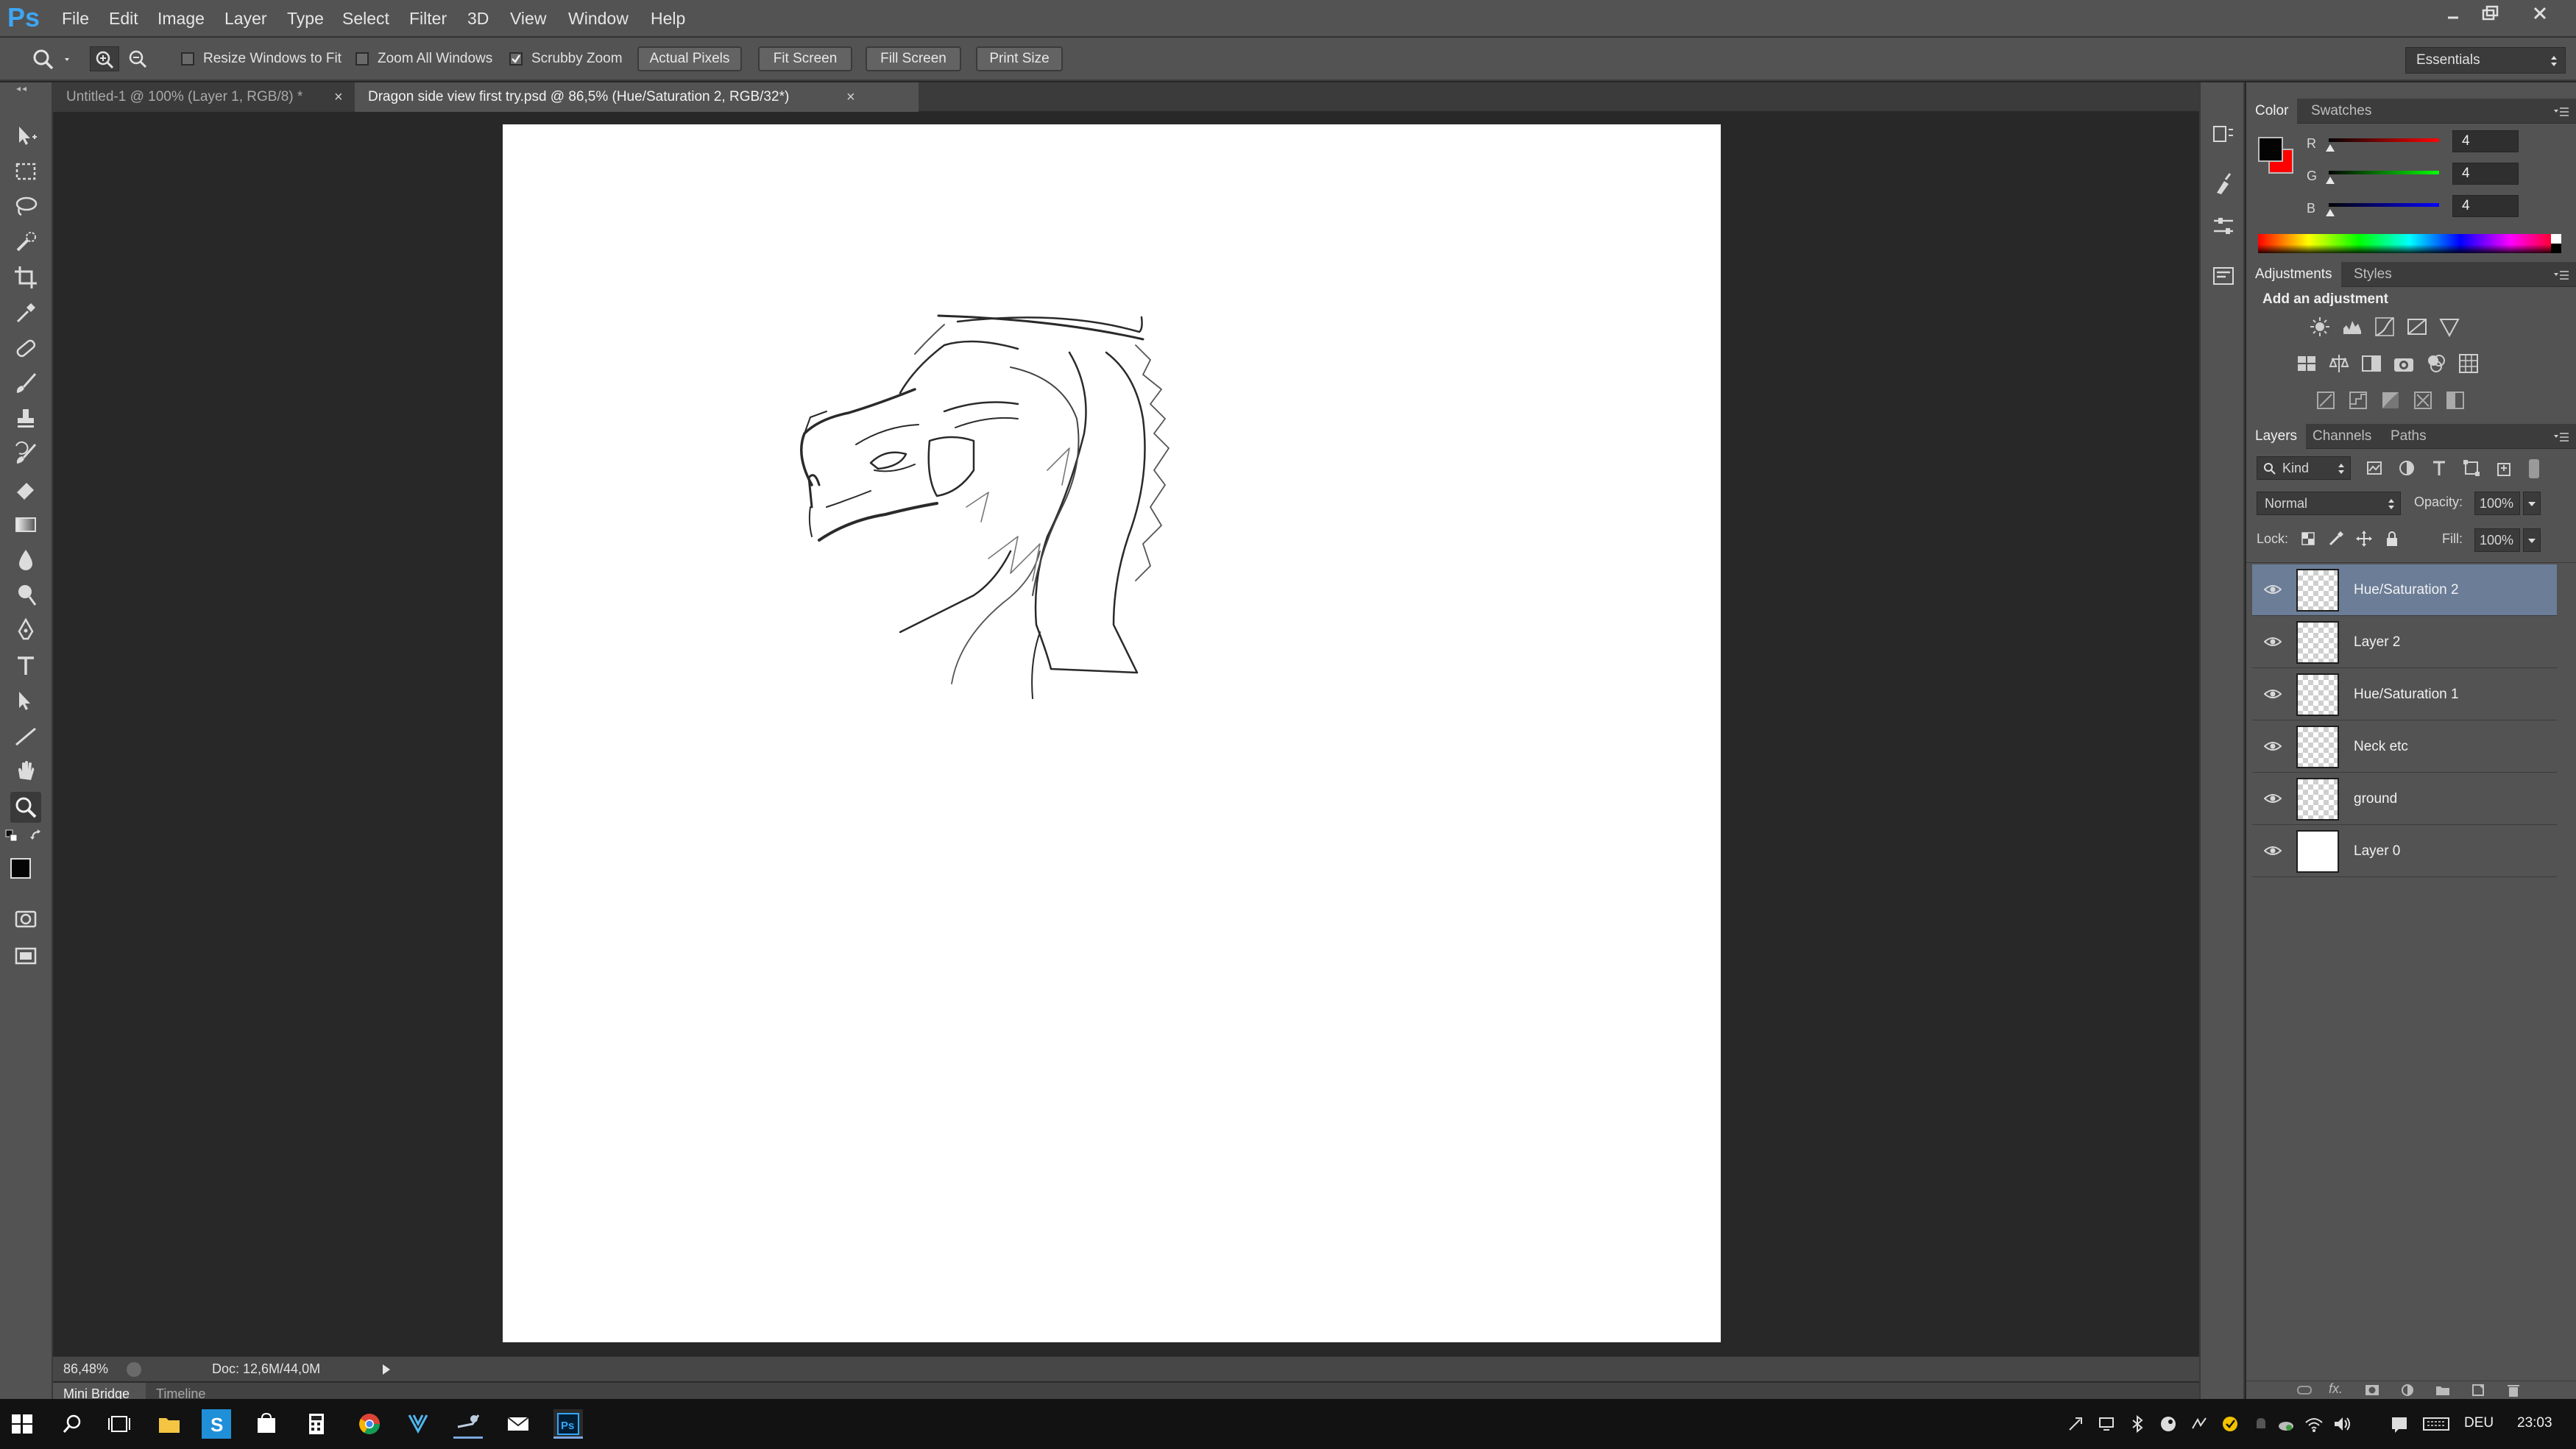  What do you see at coordinates (2223, 276) in the screenshot?
I see `properties-panel-icon` at bounding box center [2223, 276].